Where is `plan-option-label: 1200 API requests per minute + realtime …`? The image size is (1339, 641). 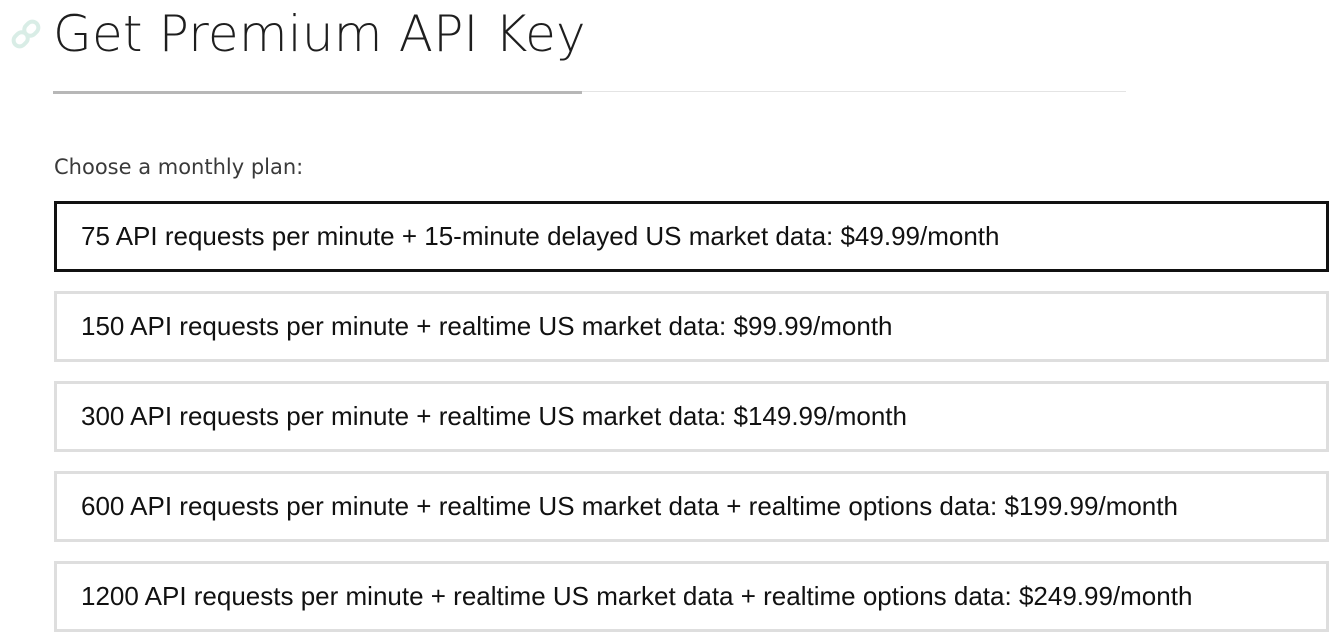
plan-option-label: 1200 API requests per minute + realtime … is located at coordinates (637, 596).